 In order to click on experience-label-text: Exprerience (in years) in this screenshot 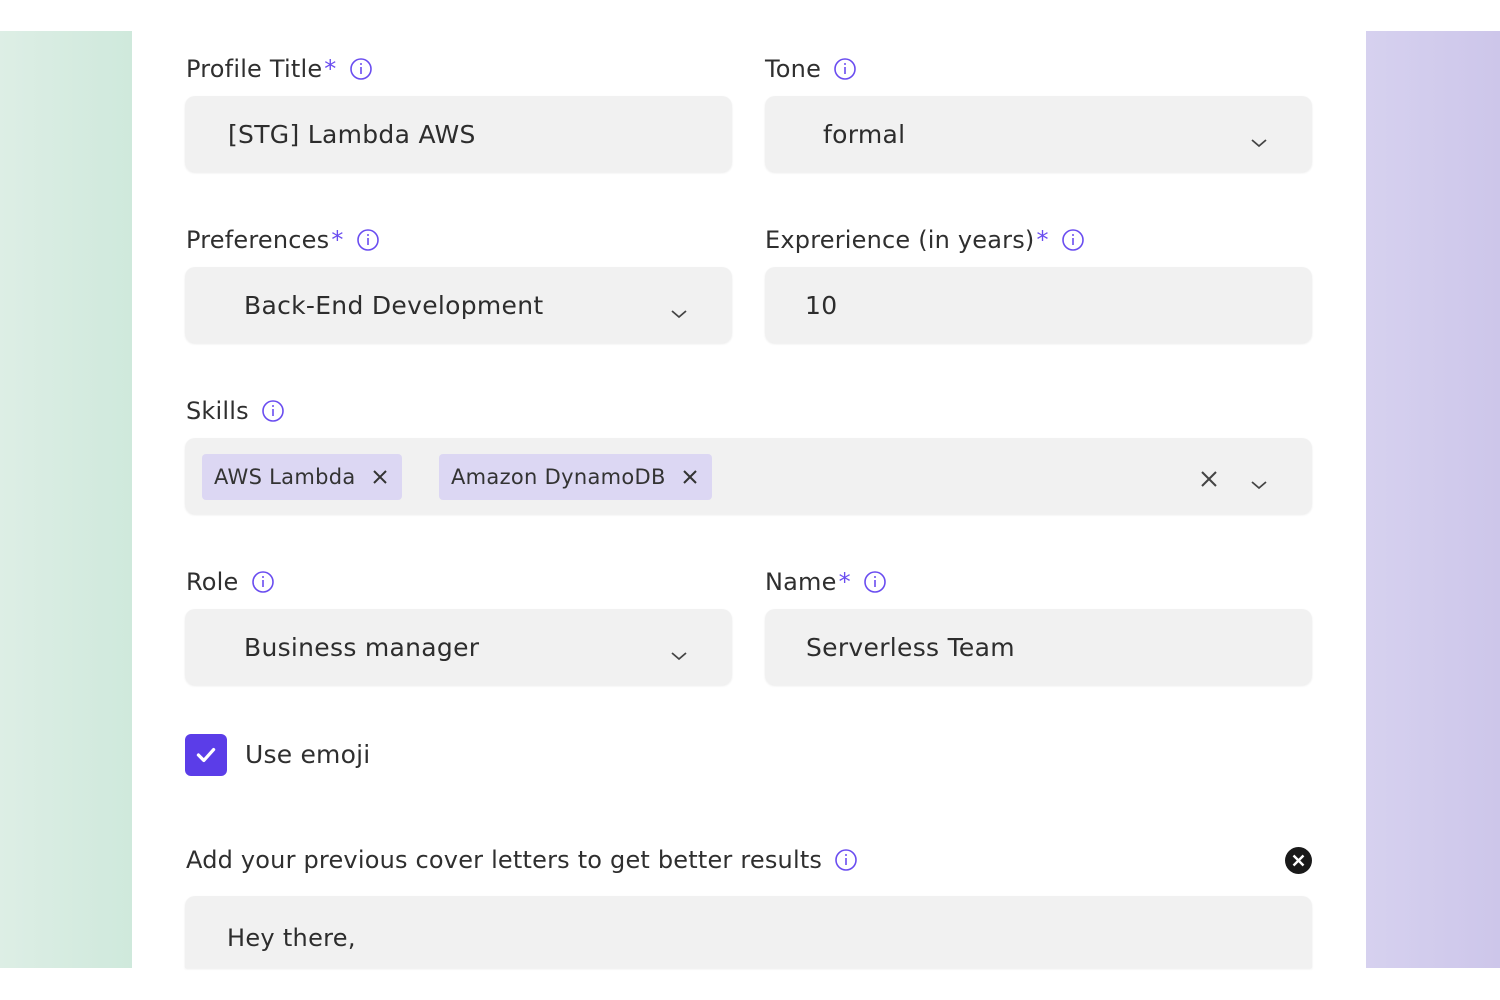, I will do `click(900, 240)`.